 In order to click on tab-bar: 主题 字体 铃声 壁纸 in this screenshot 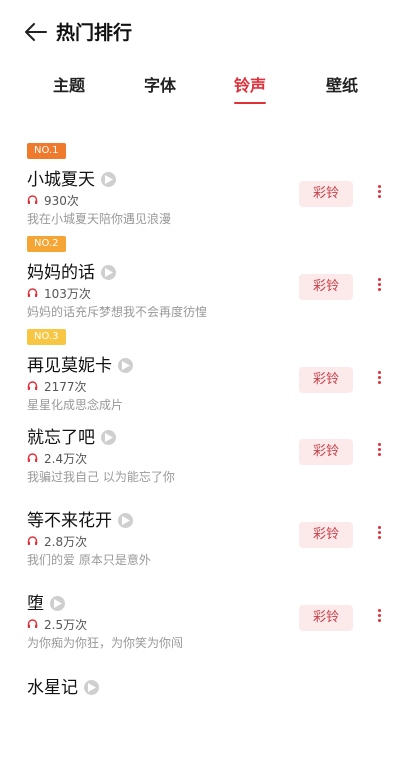, I will do `click(205, 87)`.